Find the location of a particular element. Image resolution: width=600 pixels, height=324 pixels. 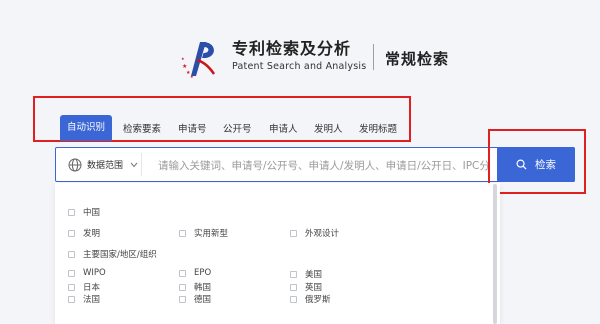

scope-option-france: 法国 is located at coordinates (84, 299).